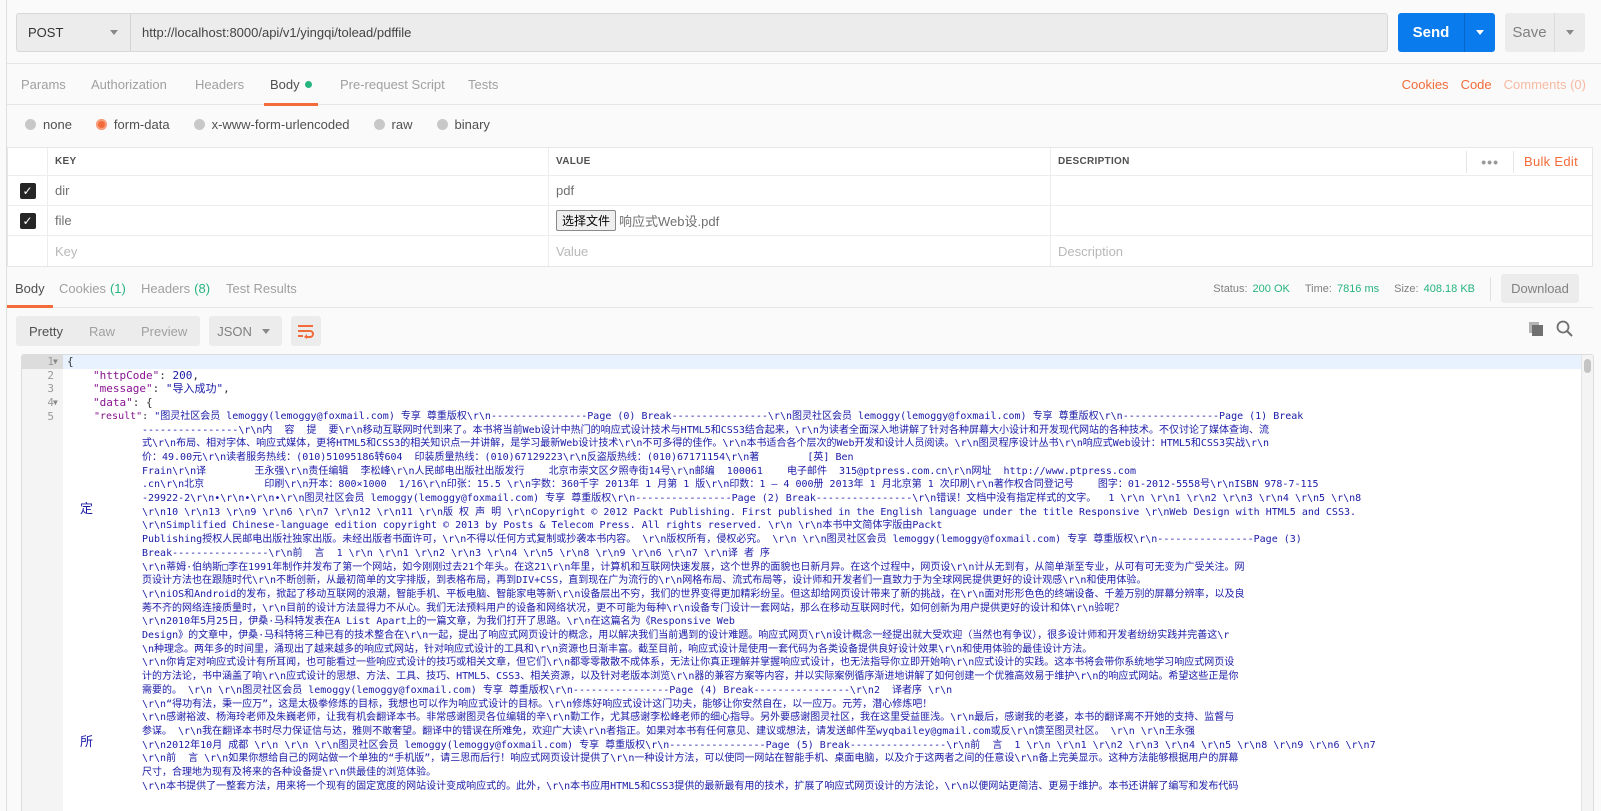 This screenshot has width=1601, height=811. I want to click on radio-none: none, so click(48, 124).